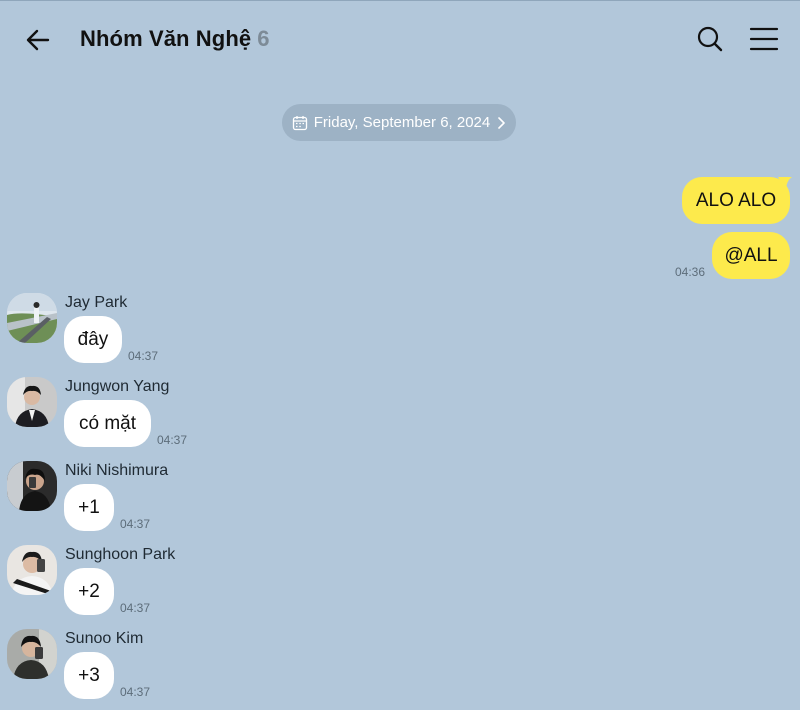 The height and width of the screenshot is (710, 800). I want to click on menu-button, so click(764, 39).